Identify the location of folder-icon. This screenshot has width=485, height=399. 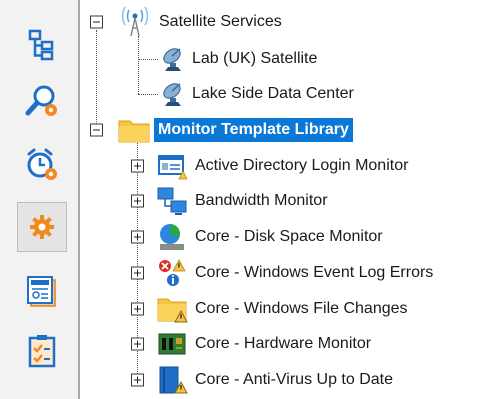
(134, 131).